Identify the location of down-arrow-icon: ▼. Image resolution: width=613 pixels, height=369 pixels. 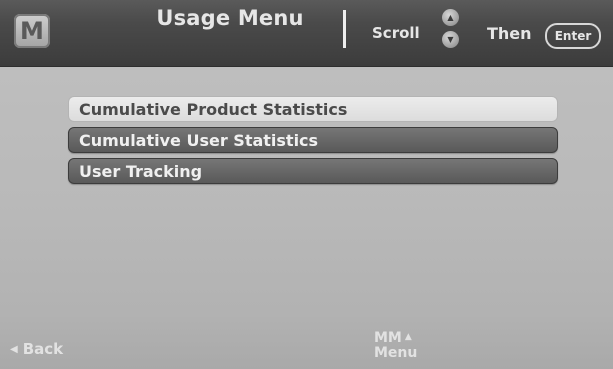
(450, 39).